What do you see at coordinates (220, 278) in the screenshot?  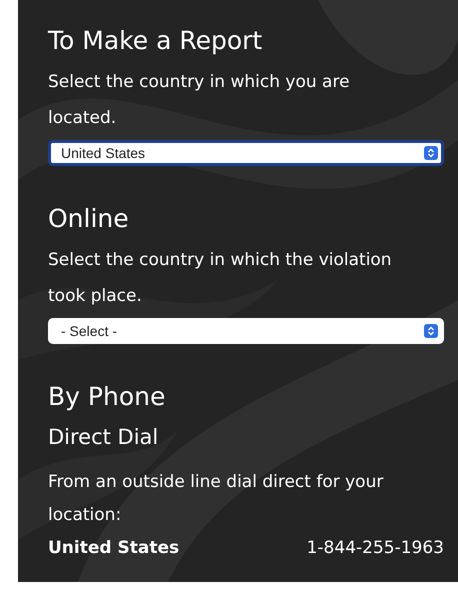 I see `instruction-text: Select the country in which the violation took place.` at bounding box center [220, 278].